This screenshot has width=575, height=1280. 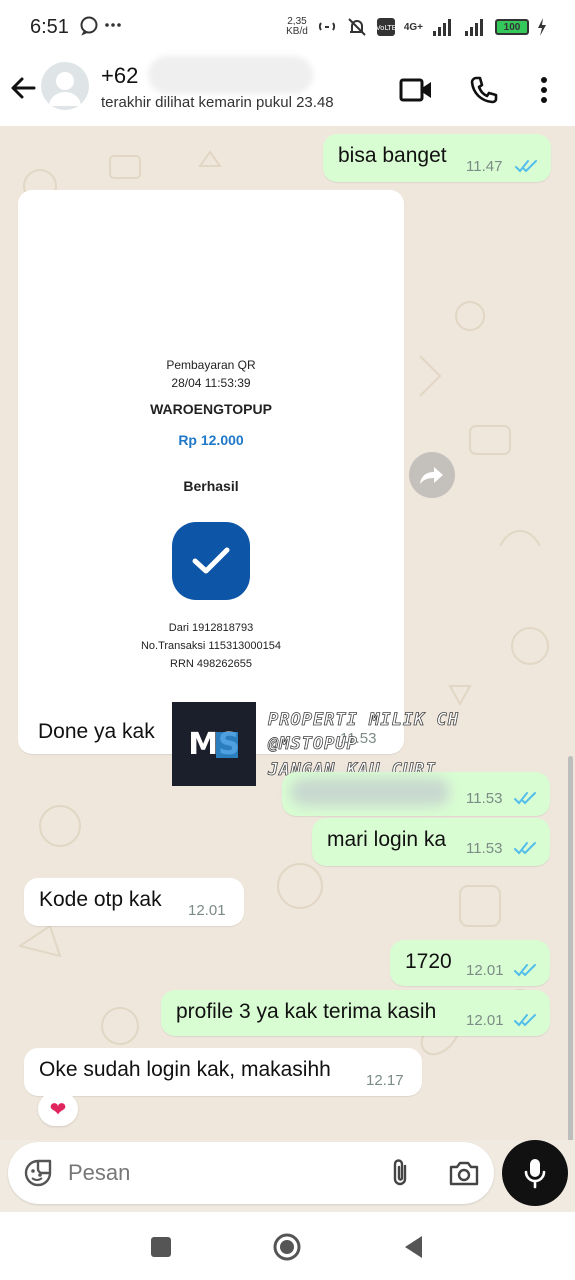 I want to click on contact-name: +62, so click(x=119, y=76).